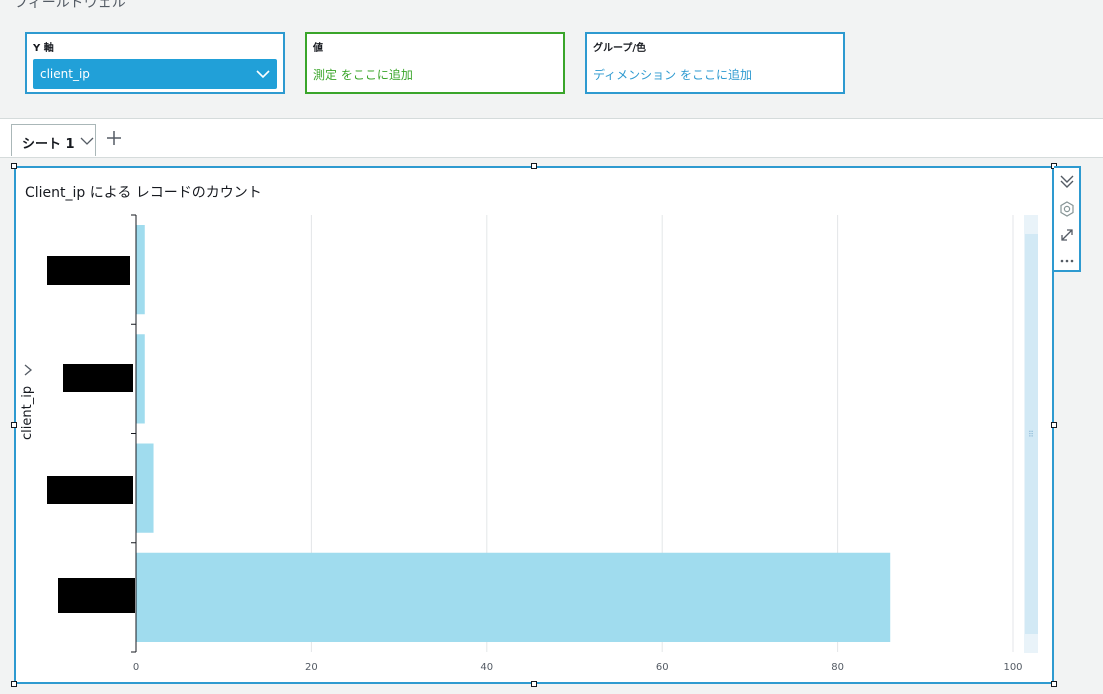 The width and height of the screenshot is (1103, 694). What do you see at coordinates (486, 667) in the screenshot?
I see `x-tick-label: 40` at bounding box center [486, 667].